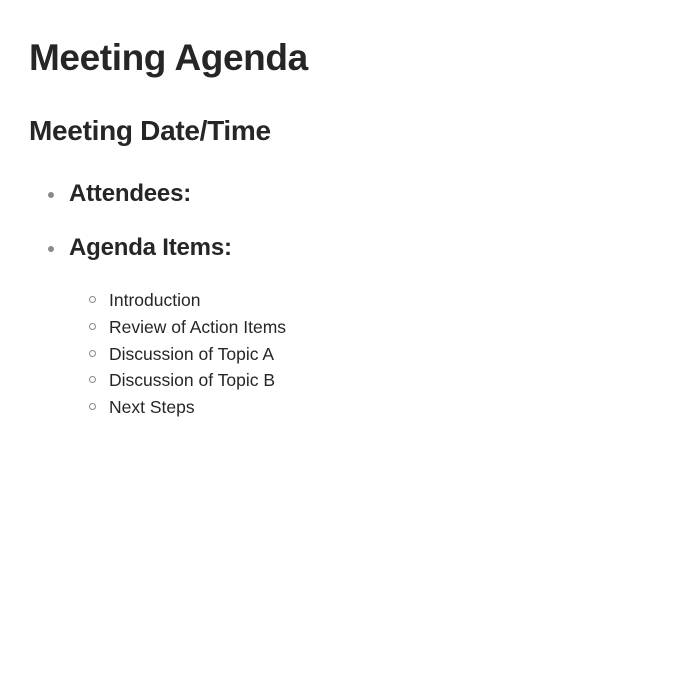 Image resolution: width=700 pixels, height=700 pixels. I want to click on agenda-items-label: Agenda Items:, so click(150, 247).